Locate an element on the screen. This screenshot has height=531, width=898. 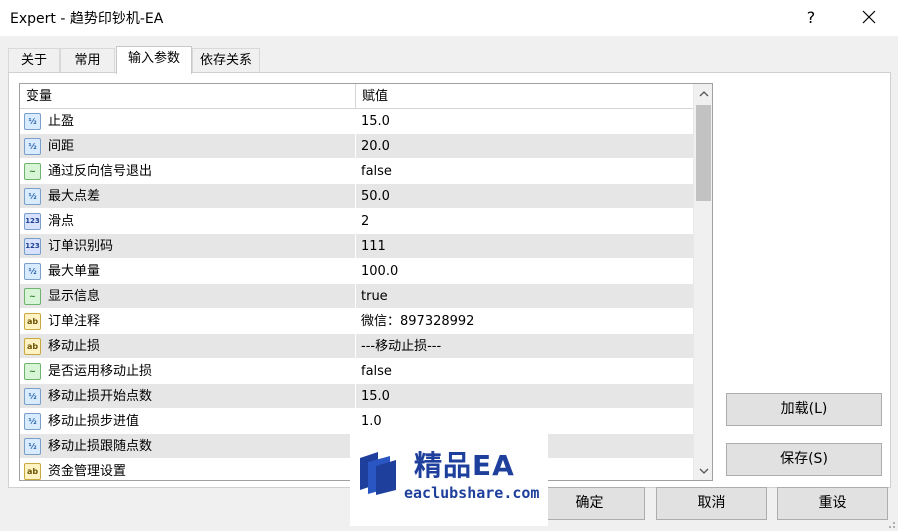
table-row: ~ 是否运用移动止损 false is located at coordinates (356, 371).